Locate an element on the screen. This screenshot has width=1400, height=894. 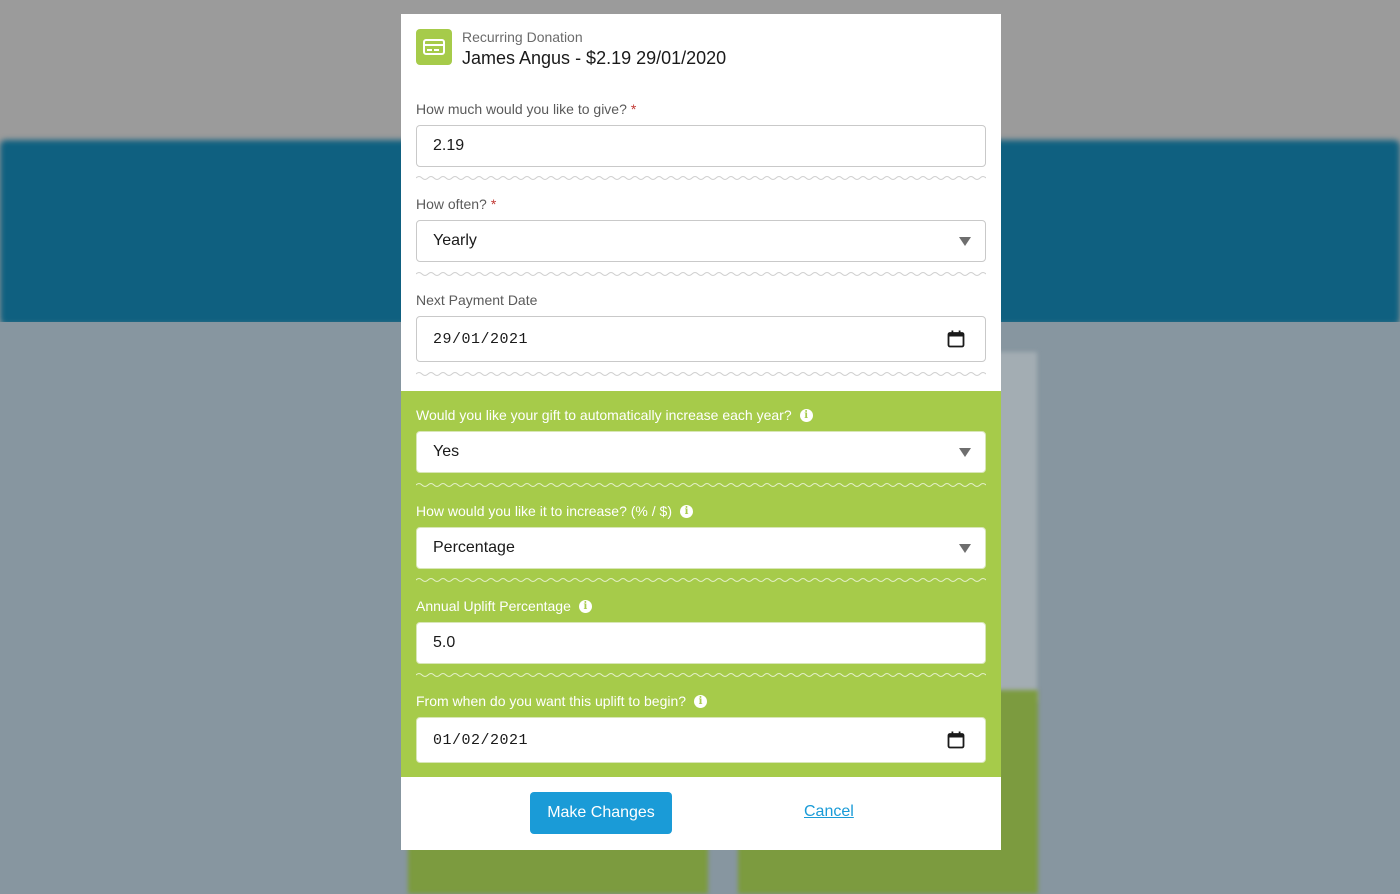
amount-label: How much would you like to give? * is located at coordinates (526, 109).